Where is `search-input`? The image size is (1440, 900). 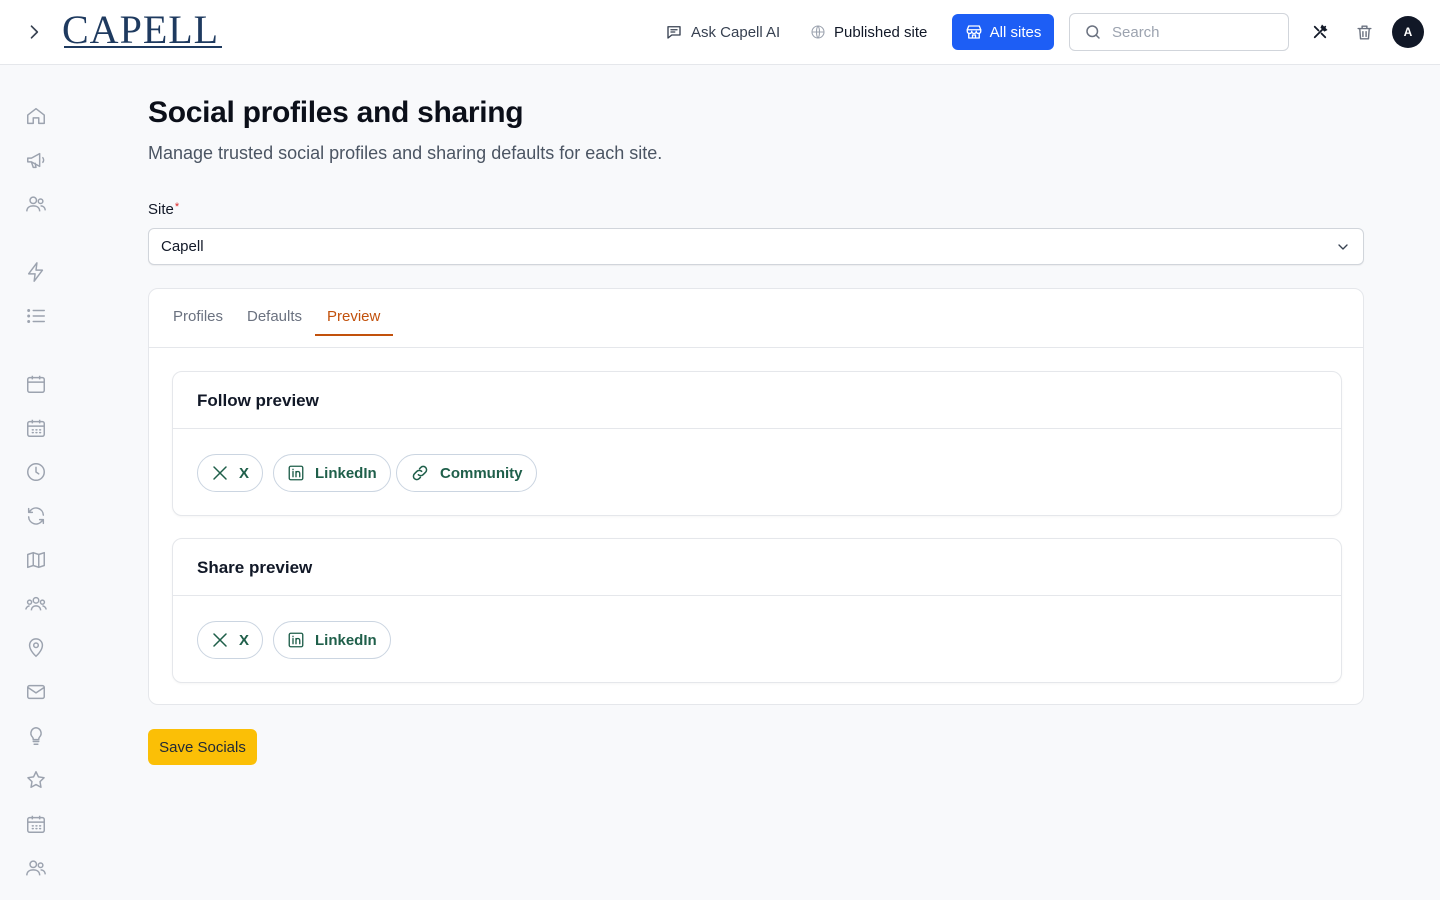 search-input is located at coordinates (1192, 32).